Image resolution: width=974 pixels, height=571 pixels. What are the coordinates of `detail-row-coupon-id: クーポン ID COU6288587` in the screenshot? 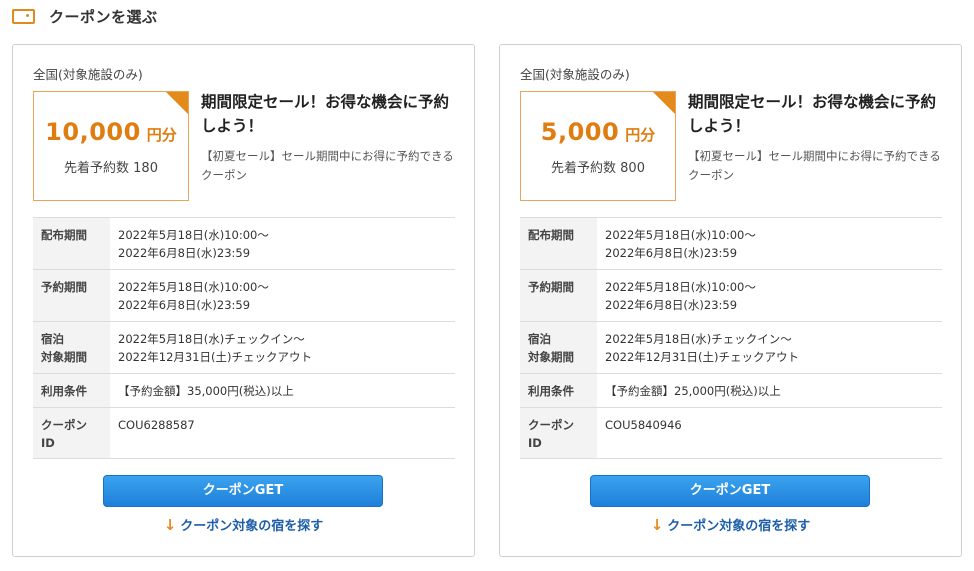 It's located at (244, 433).